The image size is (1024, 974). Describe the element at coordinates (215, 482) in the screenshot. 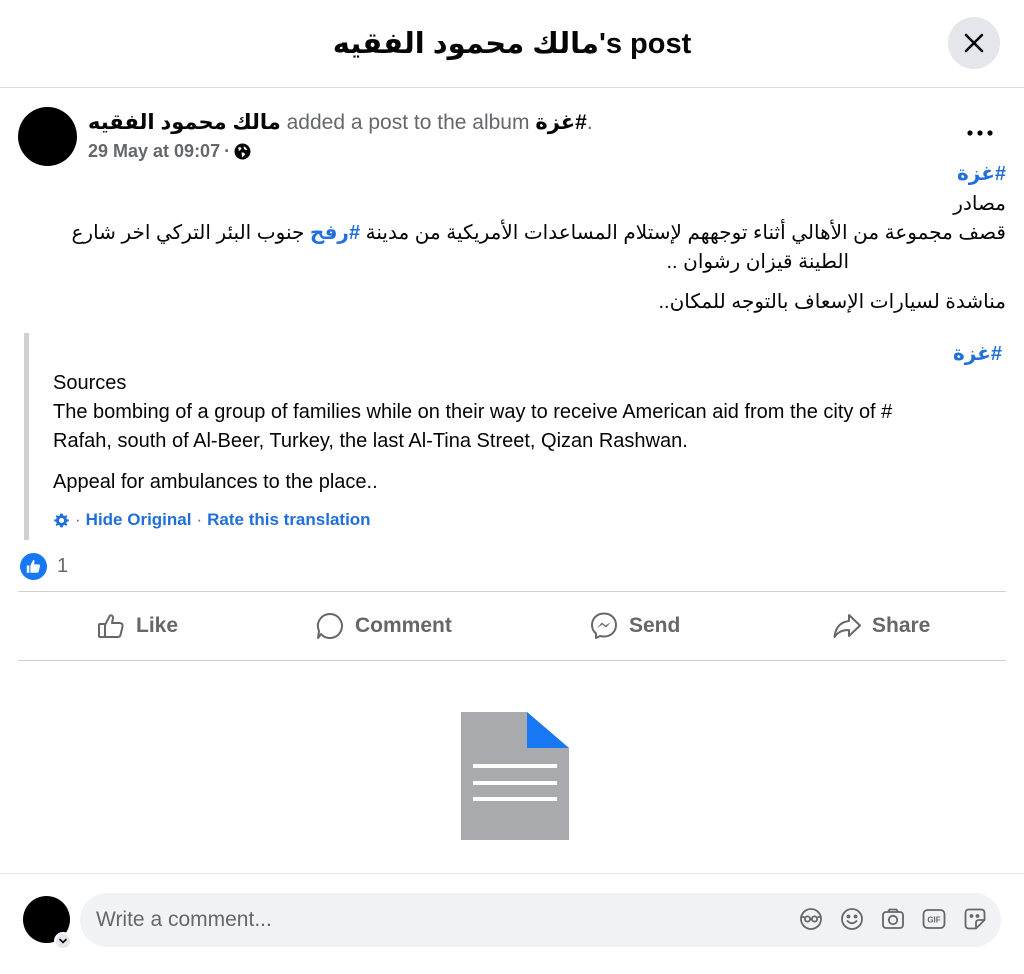

I see `translation-line-3: Appeal for ambulances to the place..` at that location.